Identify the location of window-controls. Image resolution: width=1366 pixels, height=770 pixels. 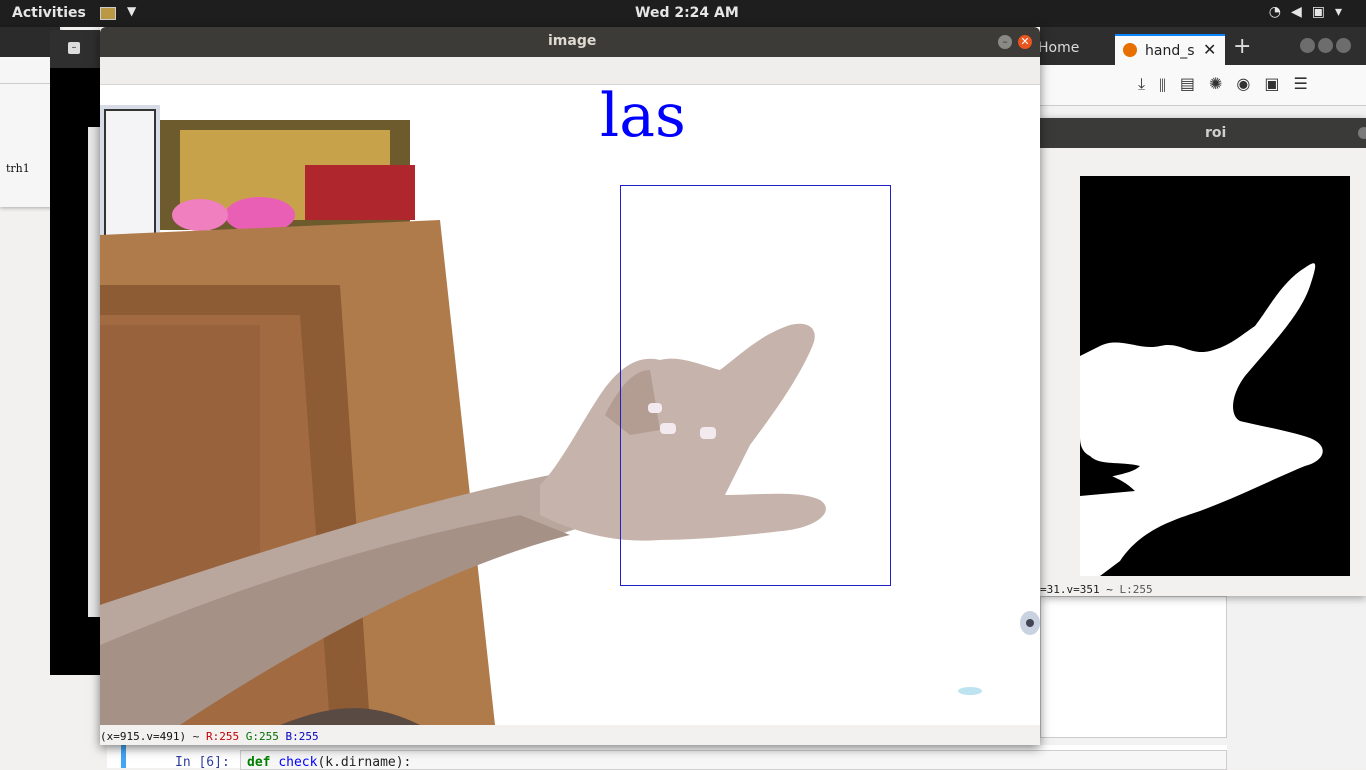
(1327, 47).